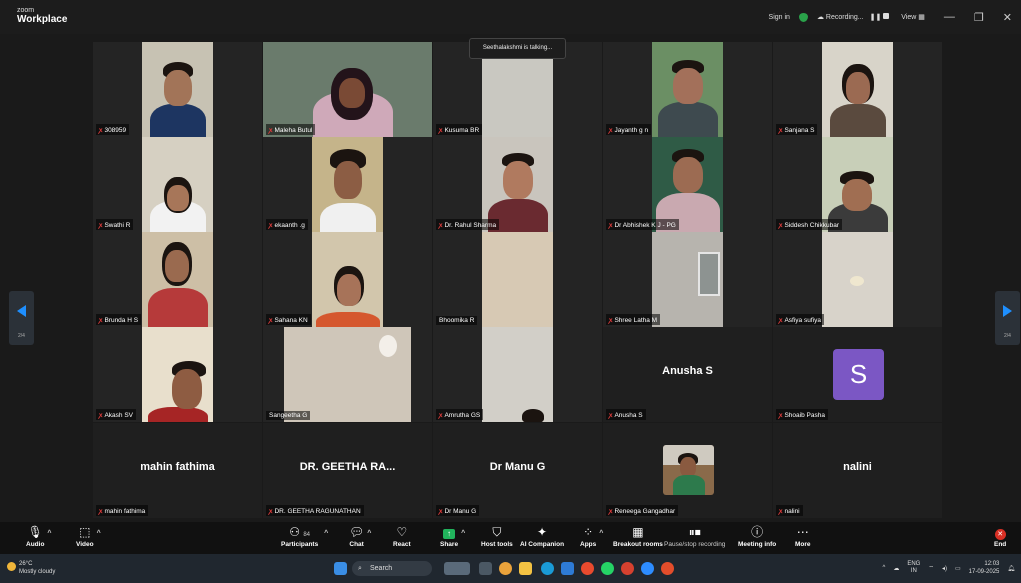 Image resolution: width=1021 pixels, height=583 pixels. What do you see at coordinates (1007, 318) in the screenshot?
I see `next-page-button: 2/4` at bounding box center [1007, 318].